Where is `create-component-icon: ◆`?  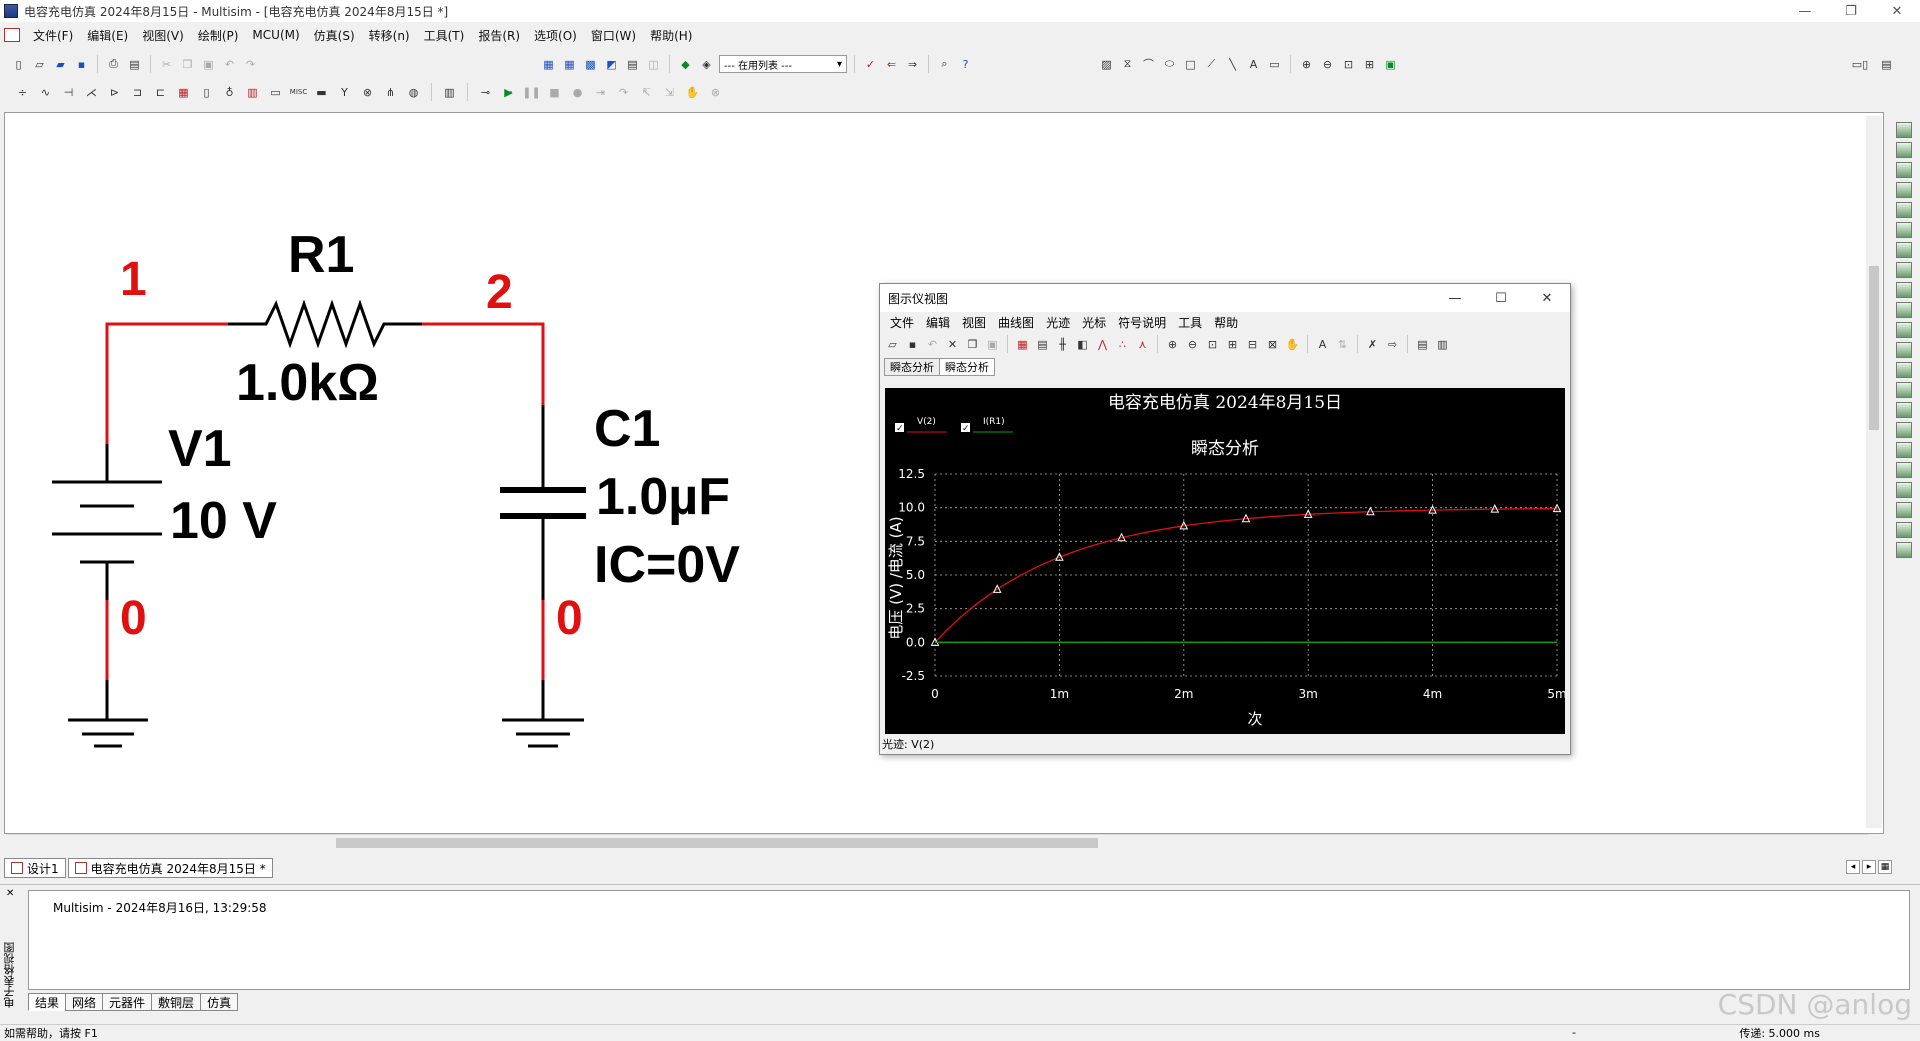 create-component-icon: ◆ is located at coordinates (685, 64).